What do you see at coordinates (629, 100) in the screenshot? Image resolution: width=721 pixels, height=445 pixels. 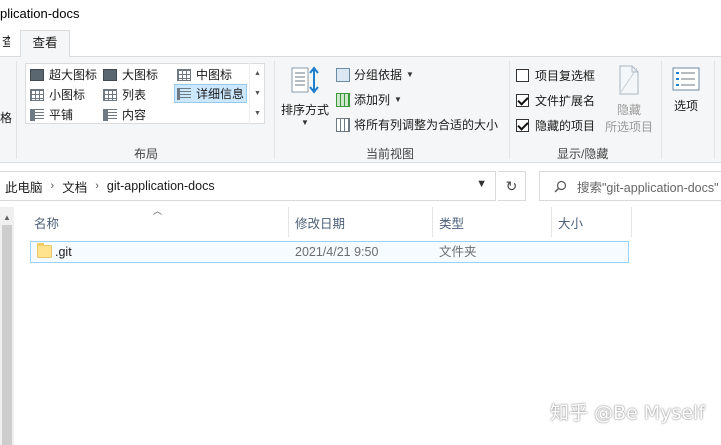 I see `hide-selected-button: 隐藏 所选项目` at bounding box center [629, 100].